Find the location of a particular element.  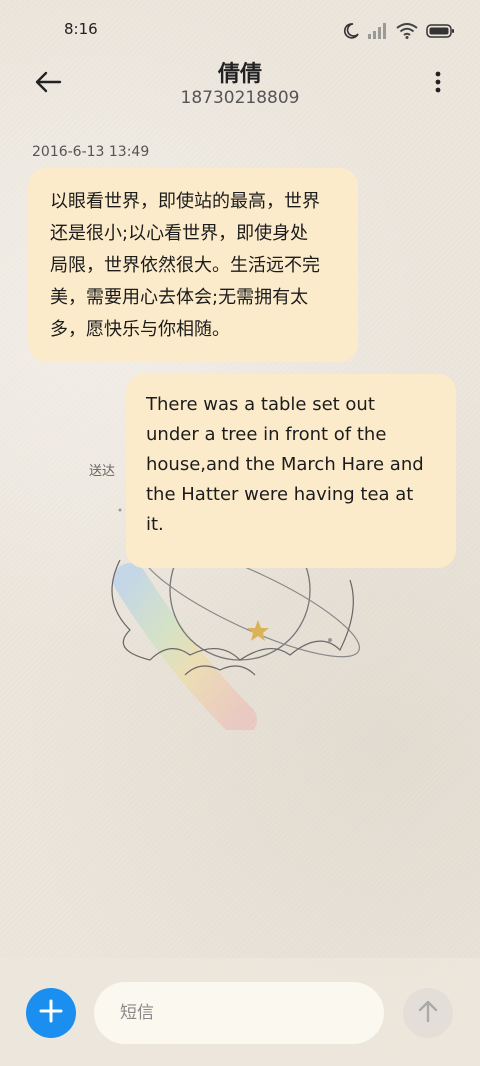

add-attachment-button is located at coordinates (51, 1013).